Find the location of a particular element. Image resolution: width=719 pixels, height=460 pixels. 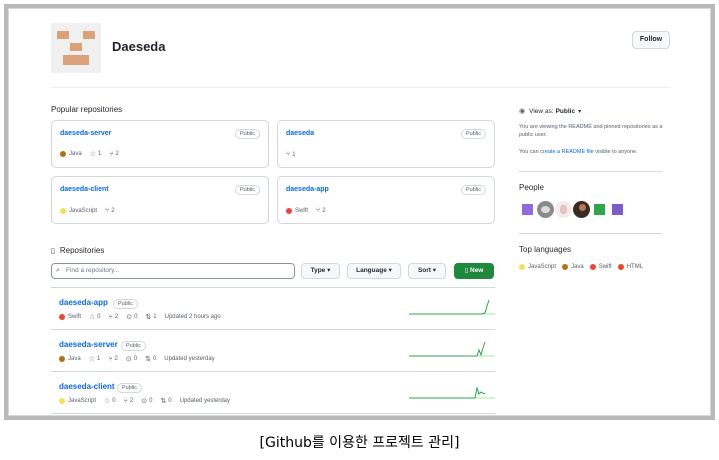

create-readme-link: create a README file is located at coordinates (567, 152).